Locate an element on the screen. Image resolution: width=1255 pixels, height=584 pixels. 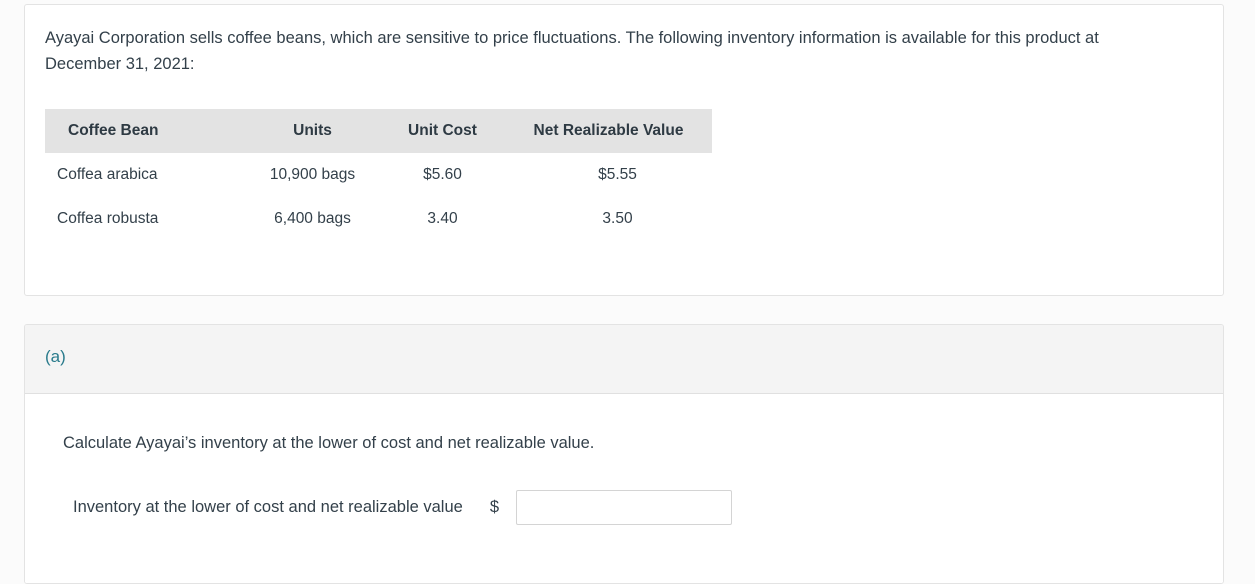
cell-net-realizable-value: 3.50 is located at coordinates (617, 218).